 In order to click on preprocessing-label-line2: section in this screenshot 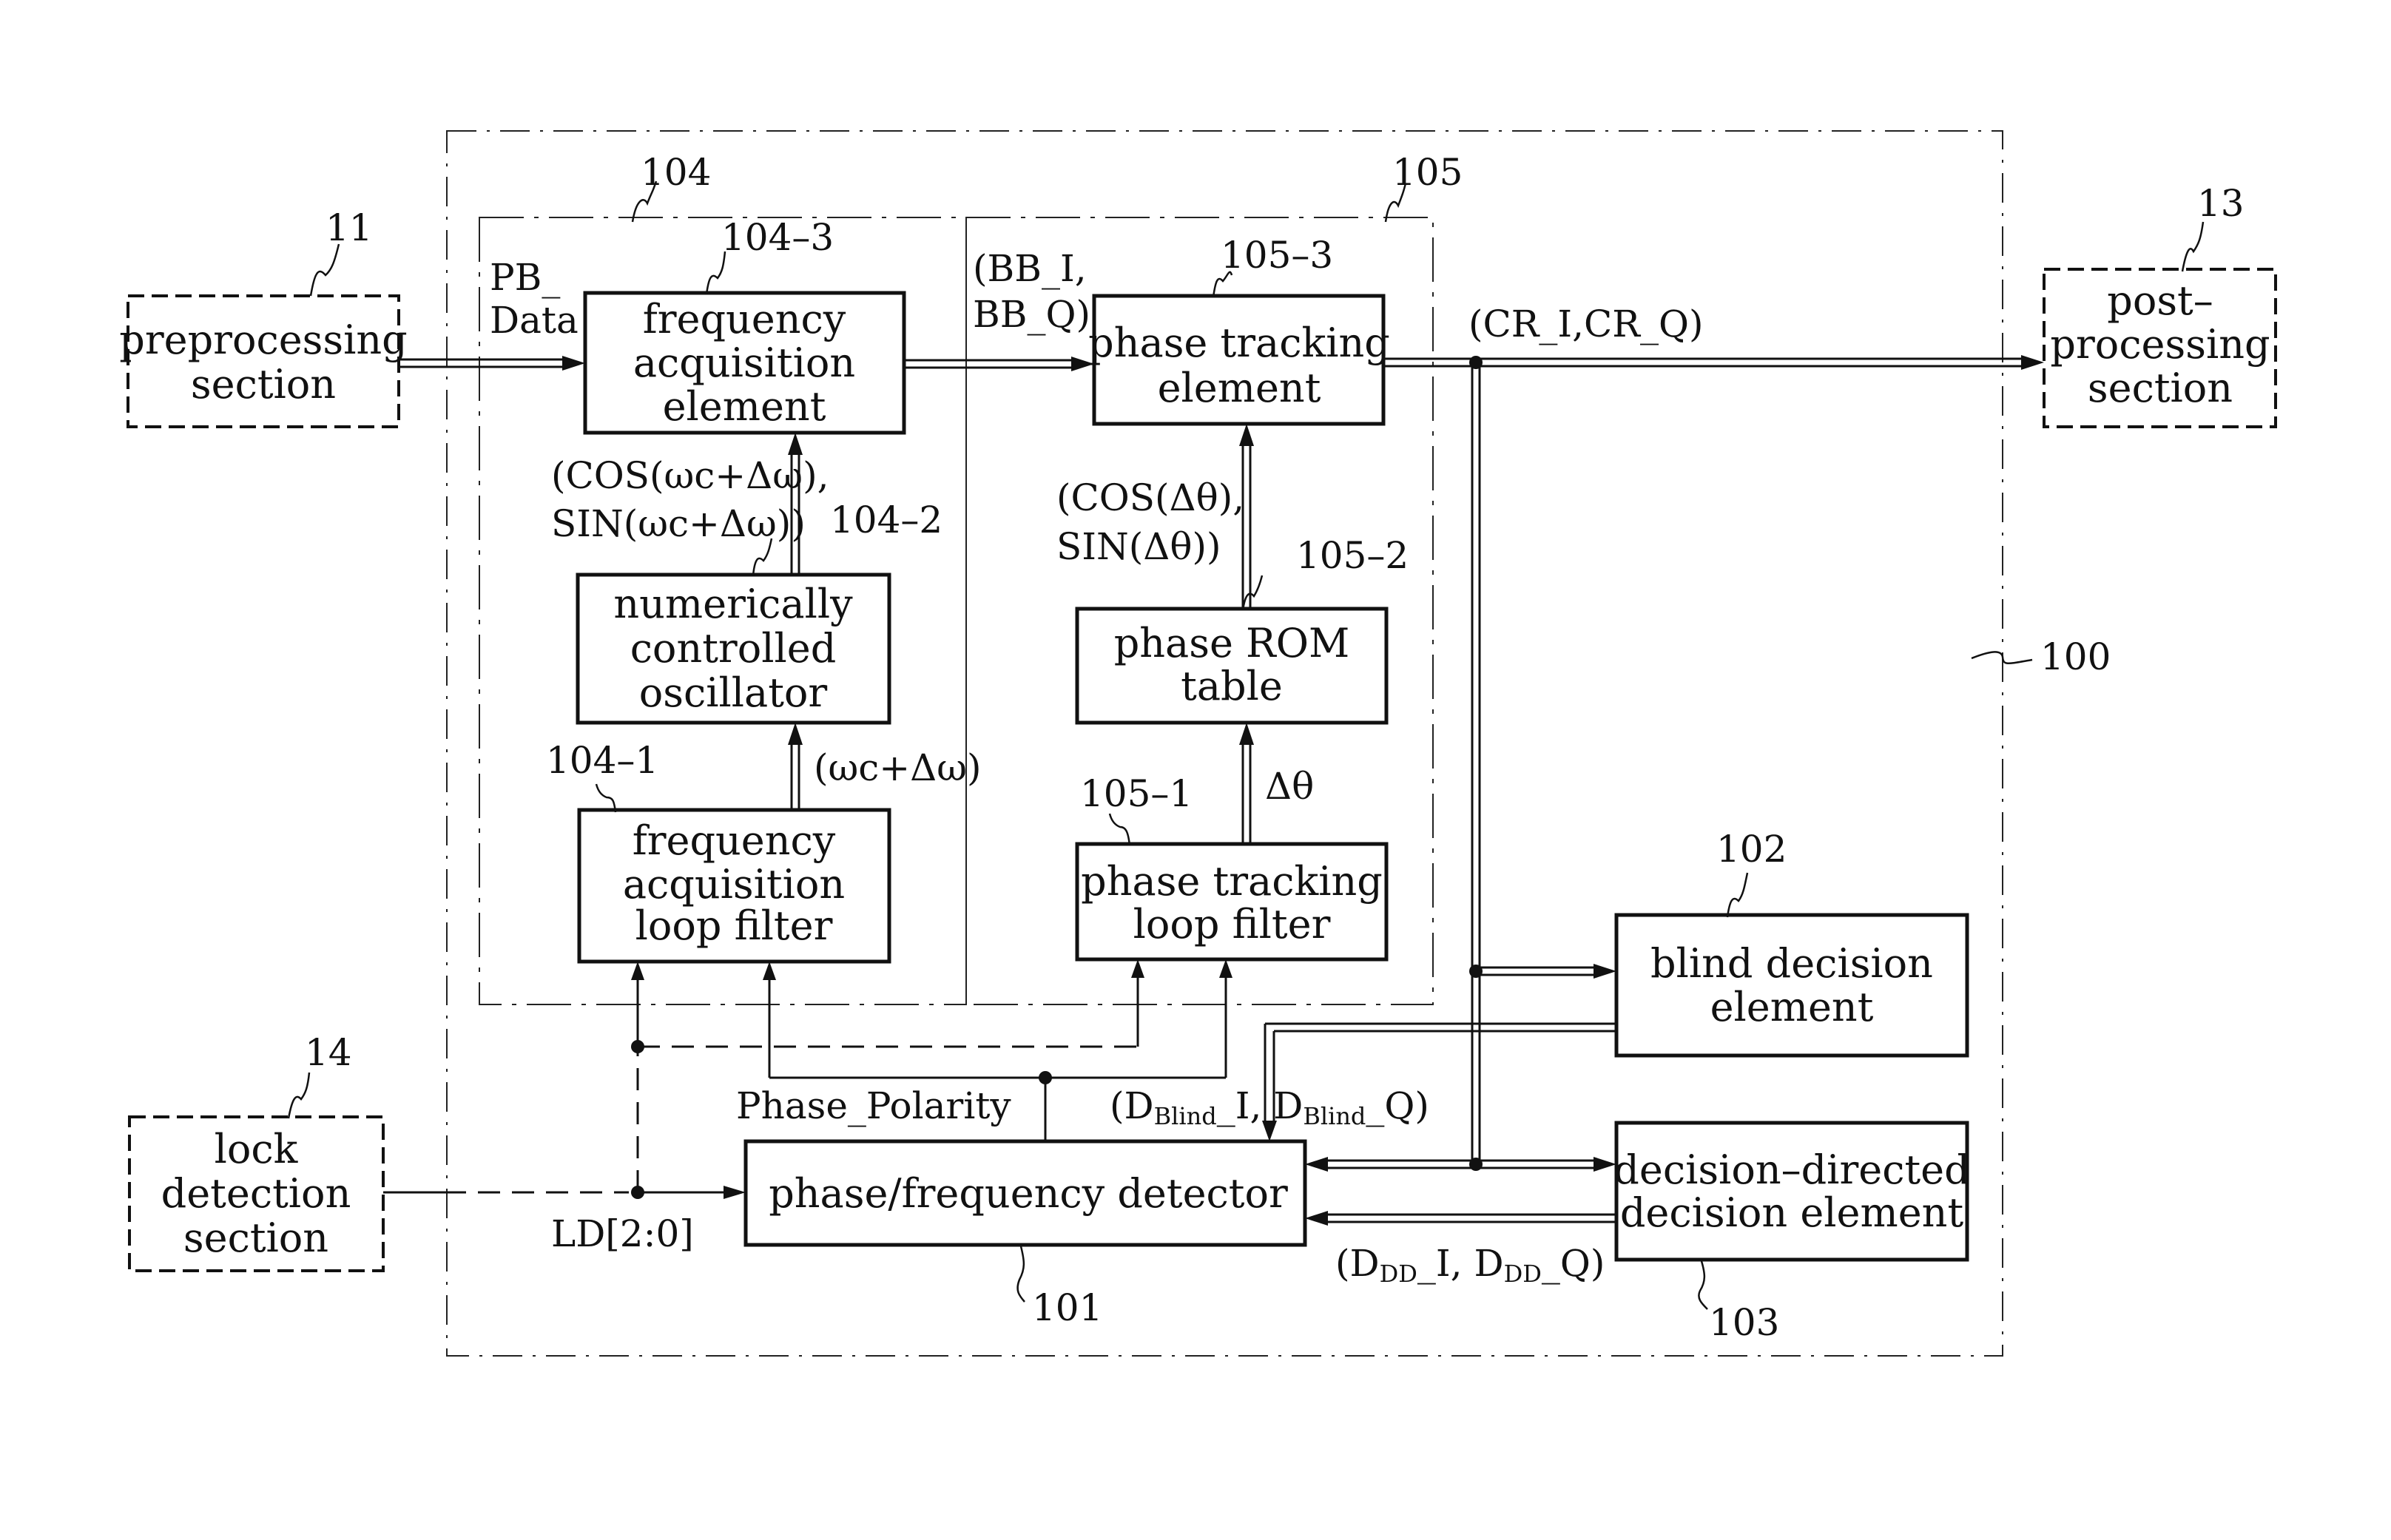, I will do `click(263, 384)`.